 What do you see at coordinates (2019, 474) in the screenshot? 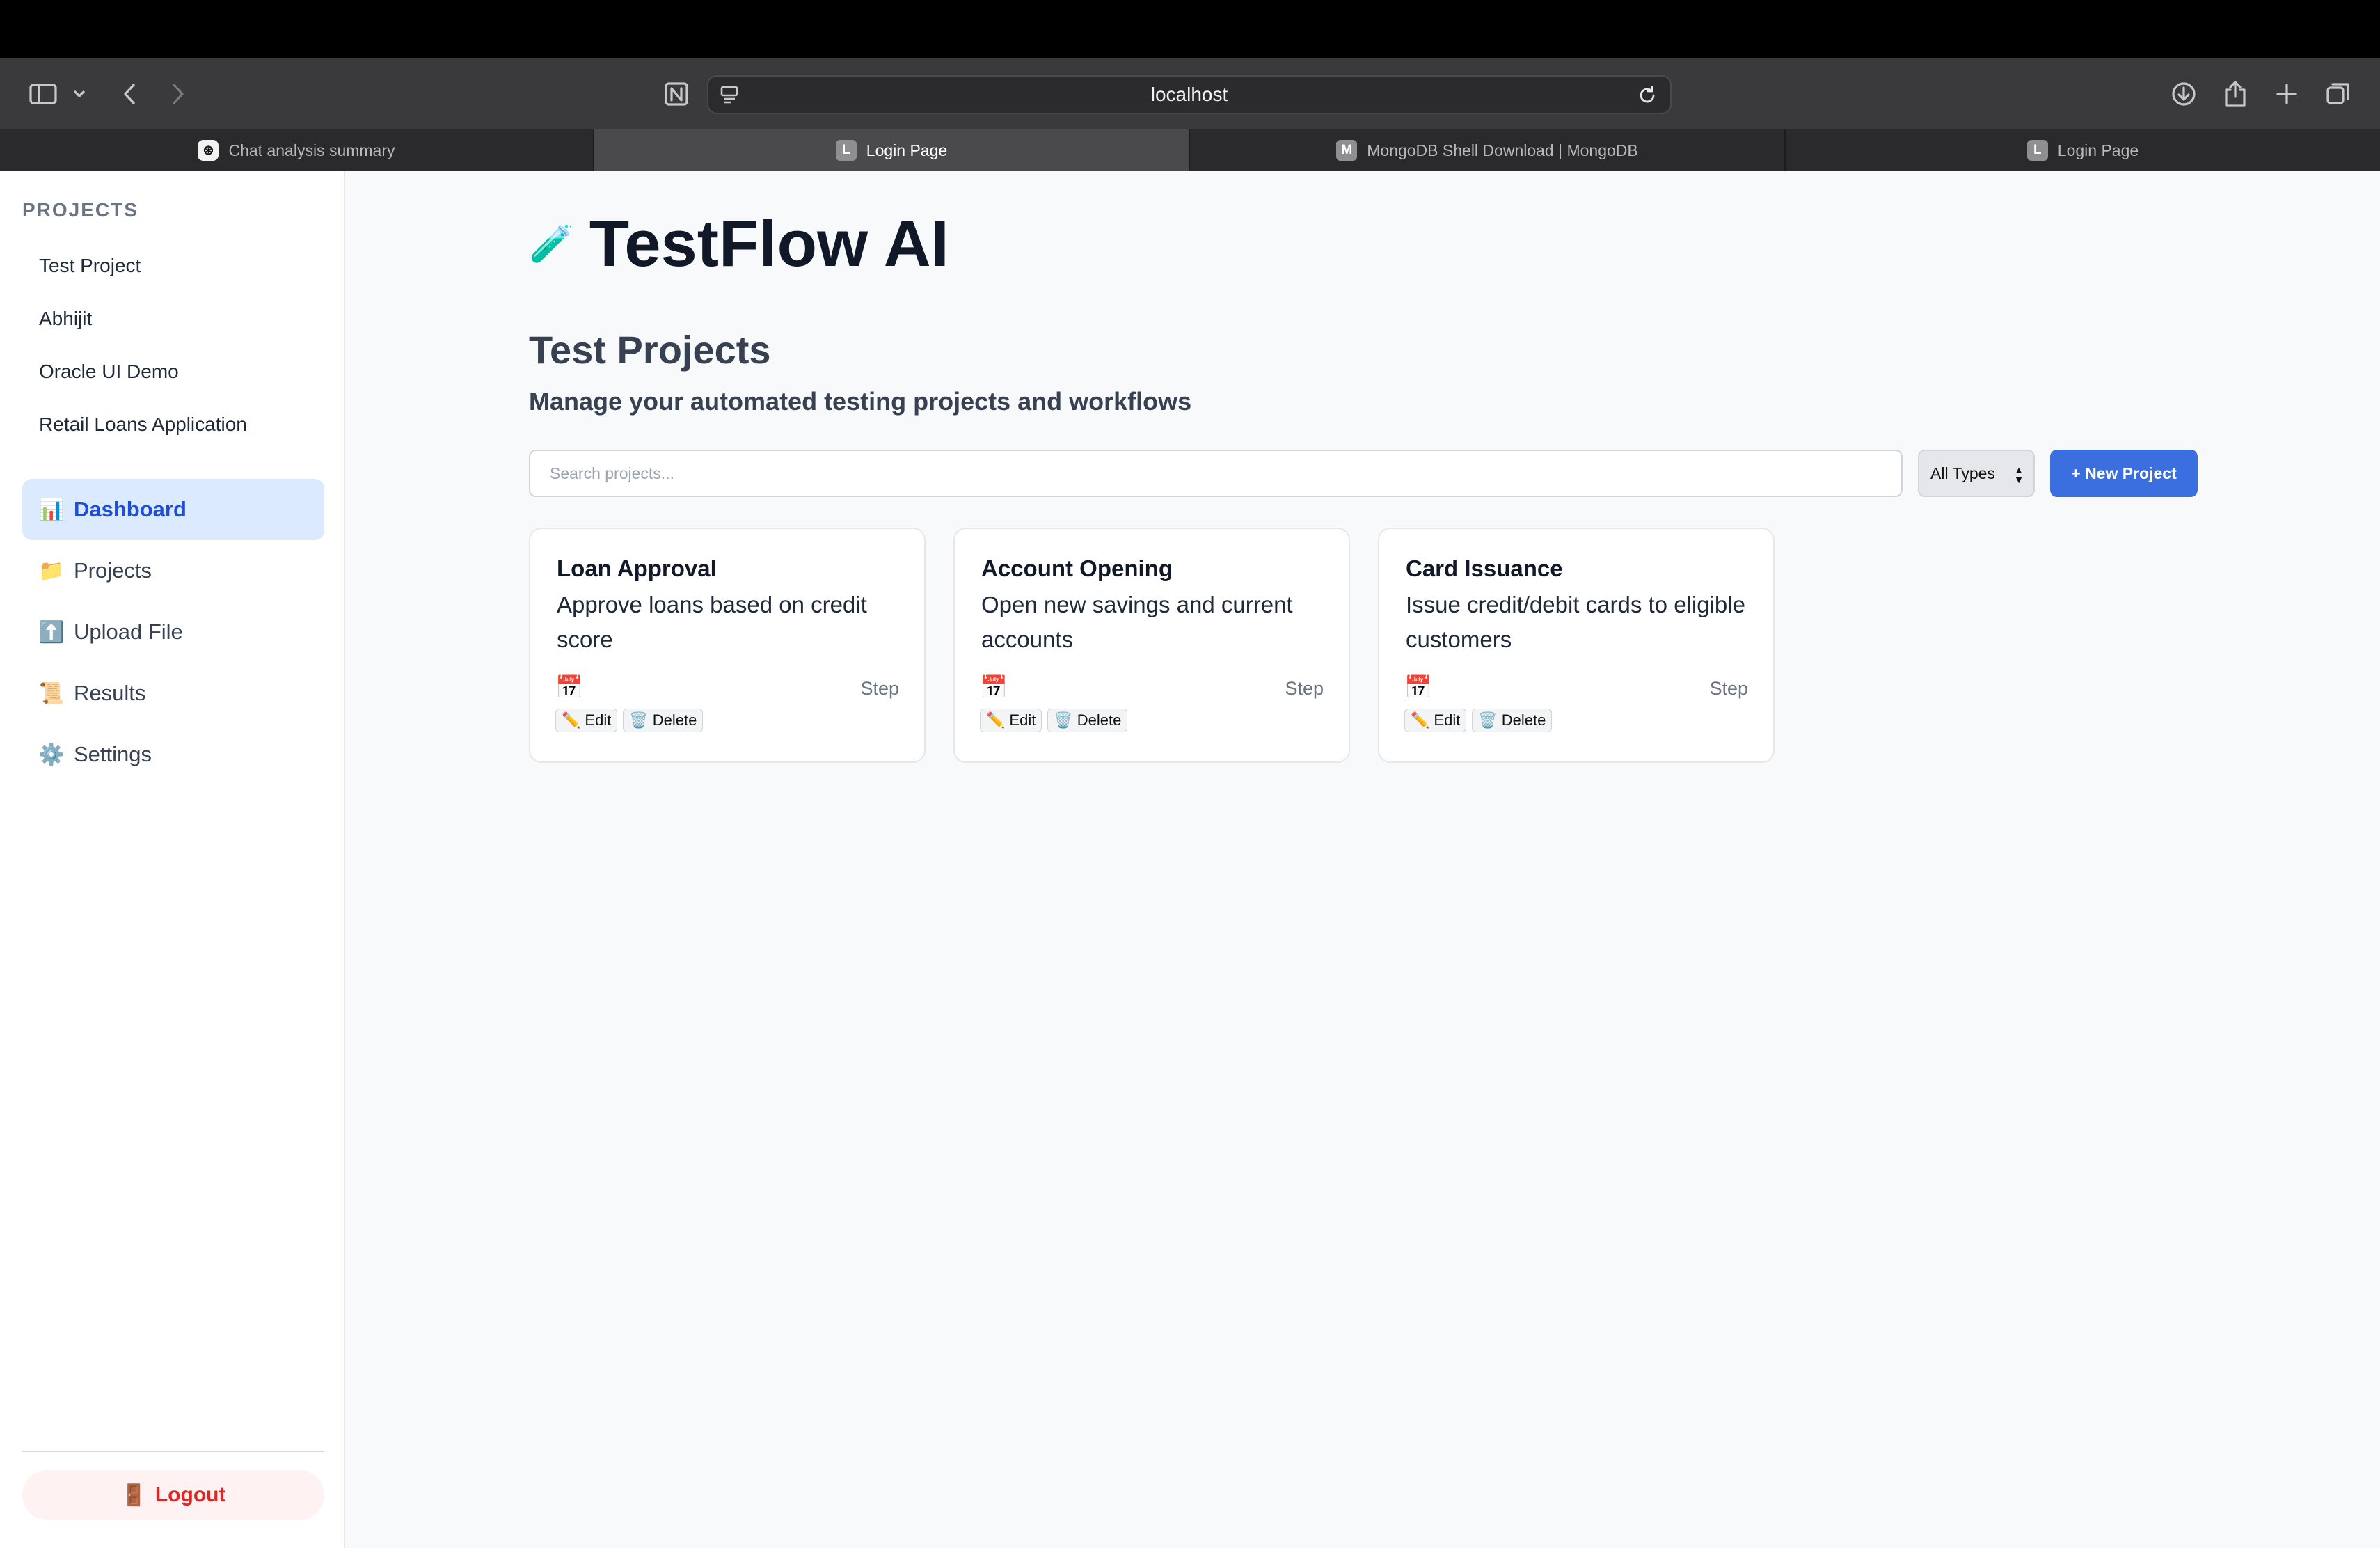
I see `select-arrows-icon: ▲ ▼` at bounding box center [2019, 474].